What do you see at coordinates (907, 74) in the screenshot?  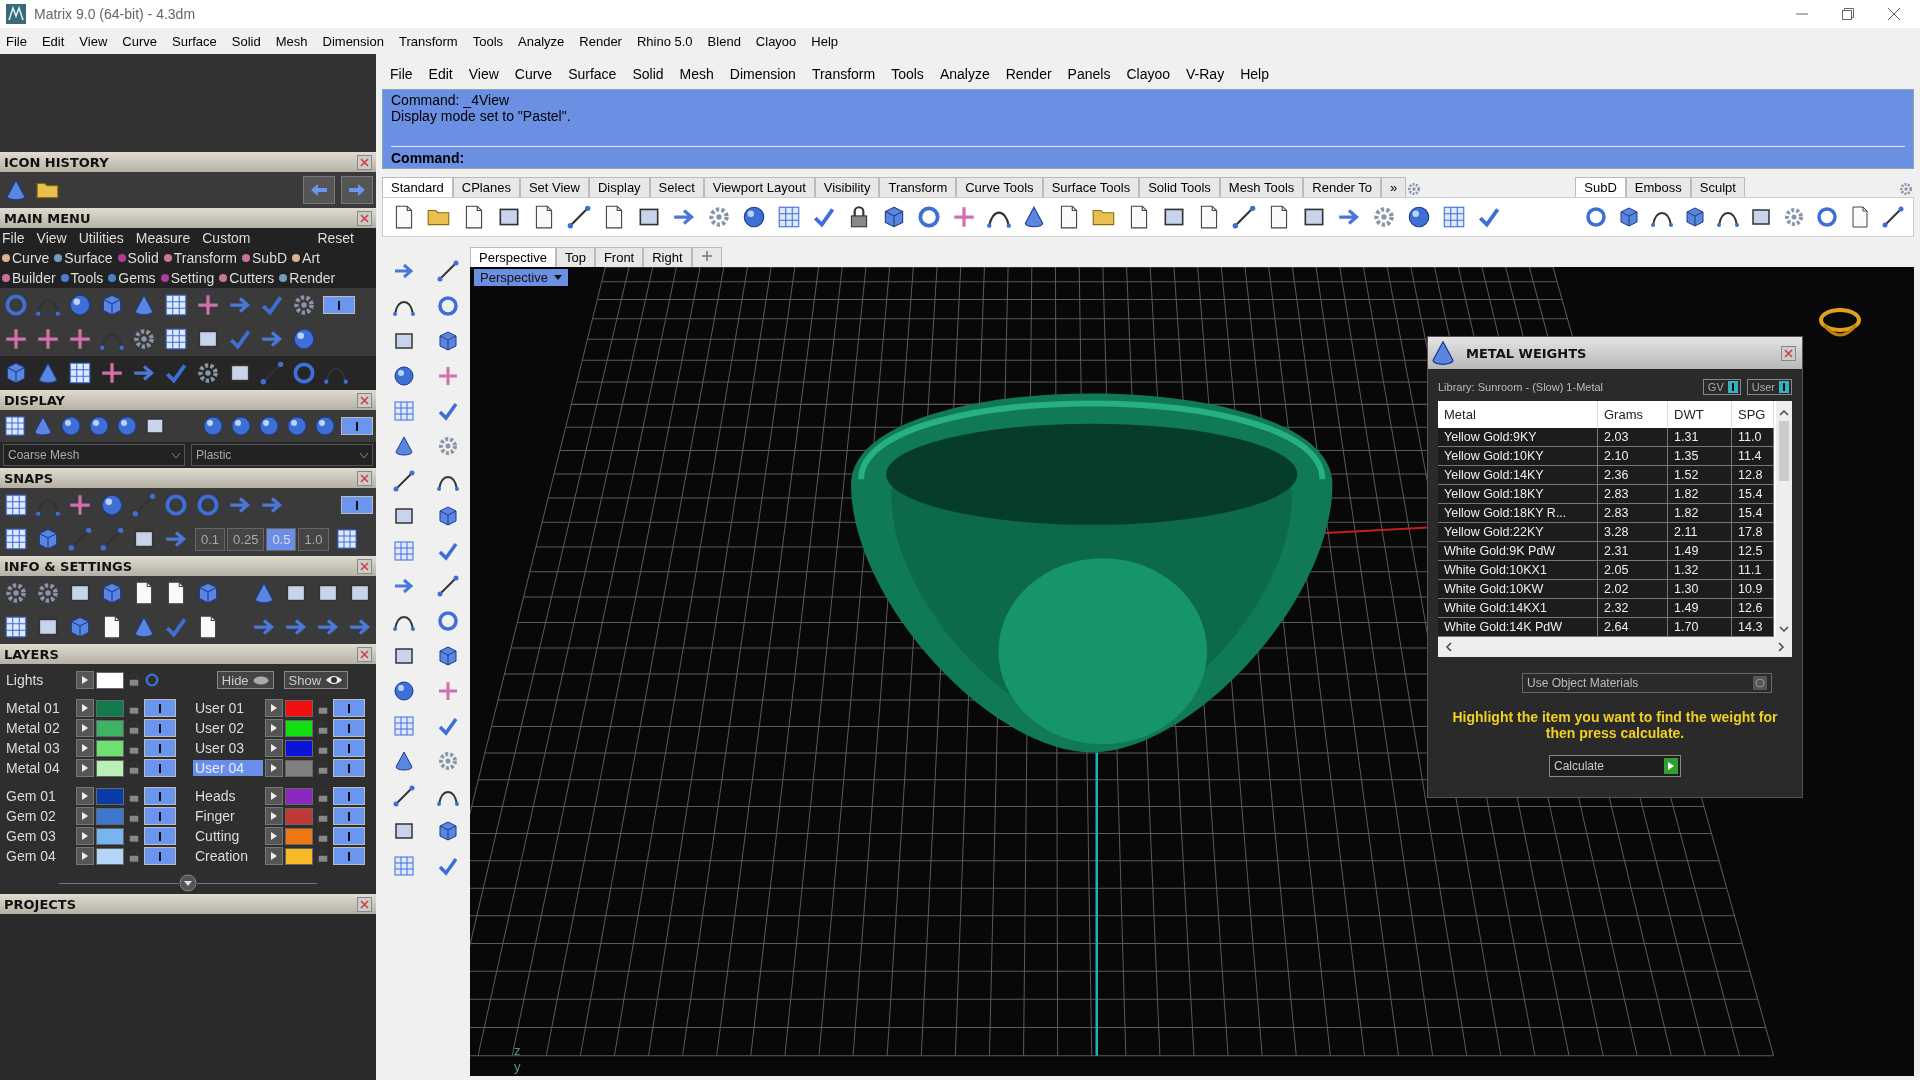 I see `menu-item: Tools` at bounding box center [907, 74].